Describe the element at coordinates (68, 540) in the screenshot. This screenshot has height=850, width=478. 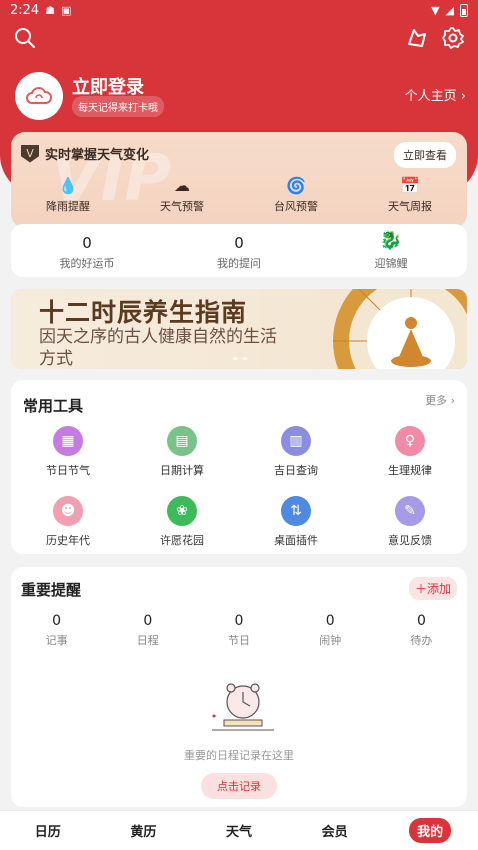
I see `tool-label: 历史年代` at that location.